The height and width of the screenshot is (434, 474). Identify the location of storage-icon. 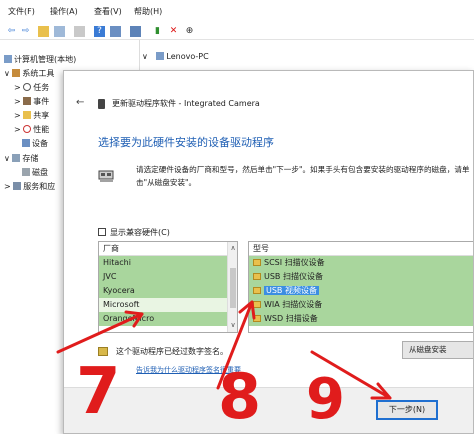
(16, 158).